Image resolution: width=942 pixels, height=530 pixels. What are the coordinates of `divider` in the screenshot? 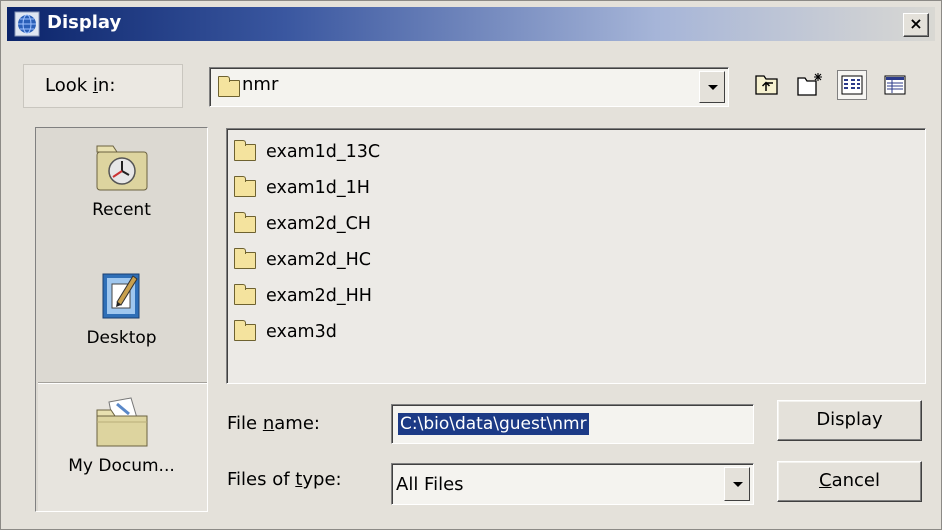 It's located at (122, 383).